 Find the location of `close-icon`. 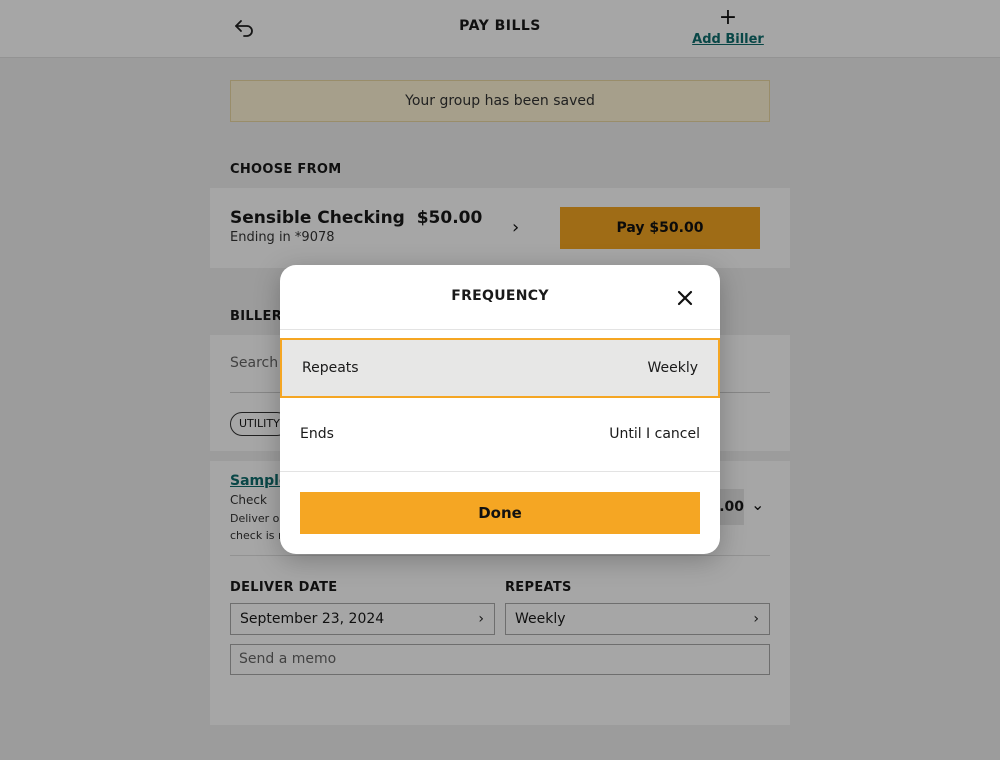

close-icon is located at coordinates (685, 298).